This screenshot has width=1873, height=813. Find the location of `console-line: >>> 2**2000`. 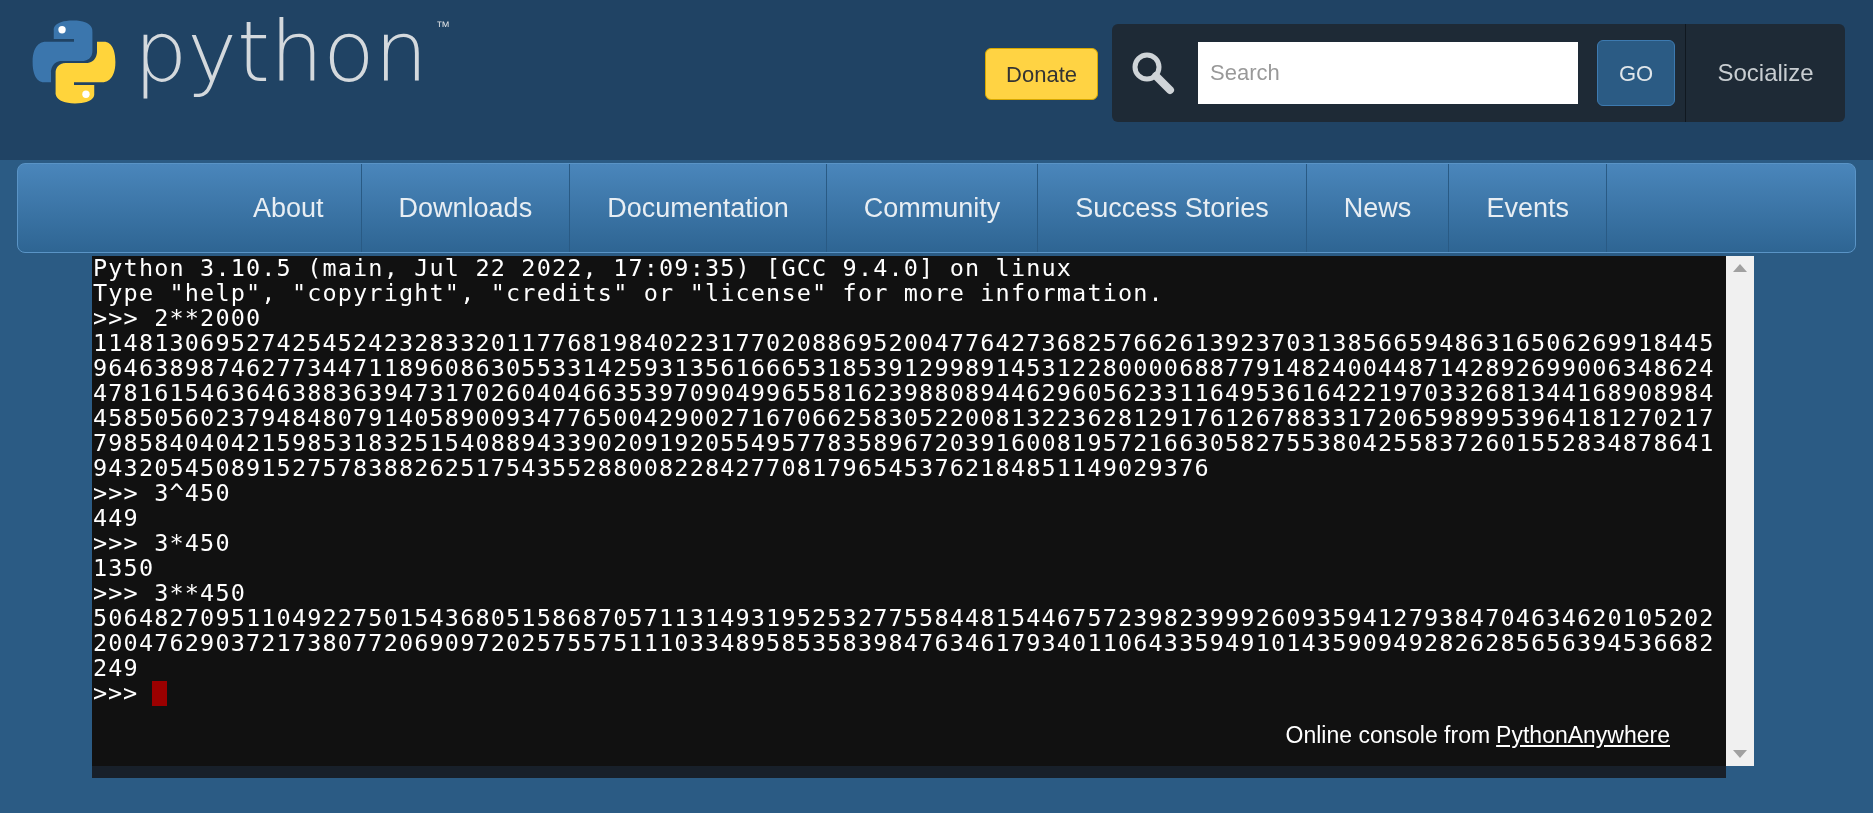

console-line: >>> 2**2000 is located at coordinates (177, 318).